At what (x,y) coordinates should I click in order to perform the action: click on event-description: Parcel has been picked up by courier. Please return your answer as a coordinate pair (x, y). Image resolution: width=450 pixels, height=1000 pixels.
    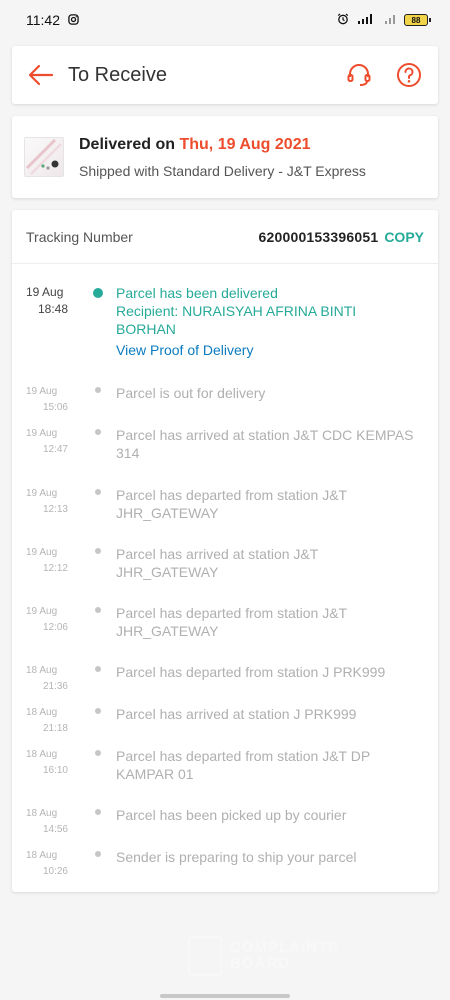
    Looking at the image, I should click on (231, 815).